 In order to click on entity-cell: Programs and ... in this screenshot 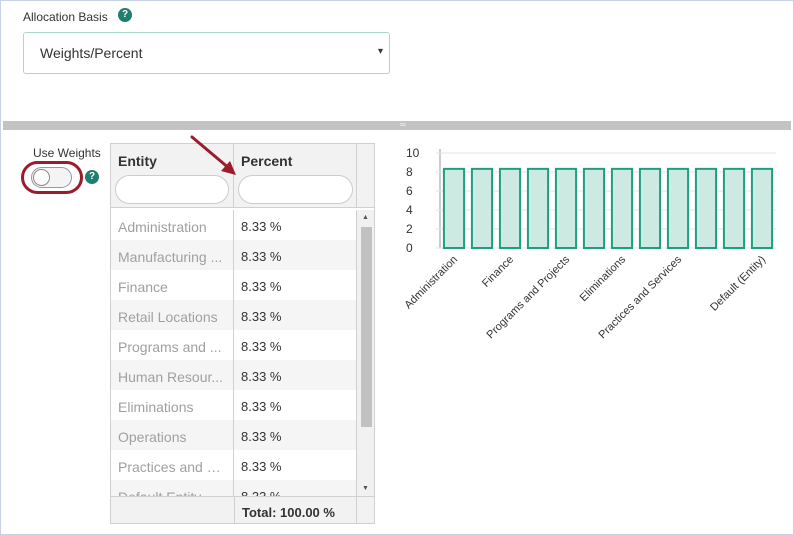, I will do `click(172, 345)`.